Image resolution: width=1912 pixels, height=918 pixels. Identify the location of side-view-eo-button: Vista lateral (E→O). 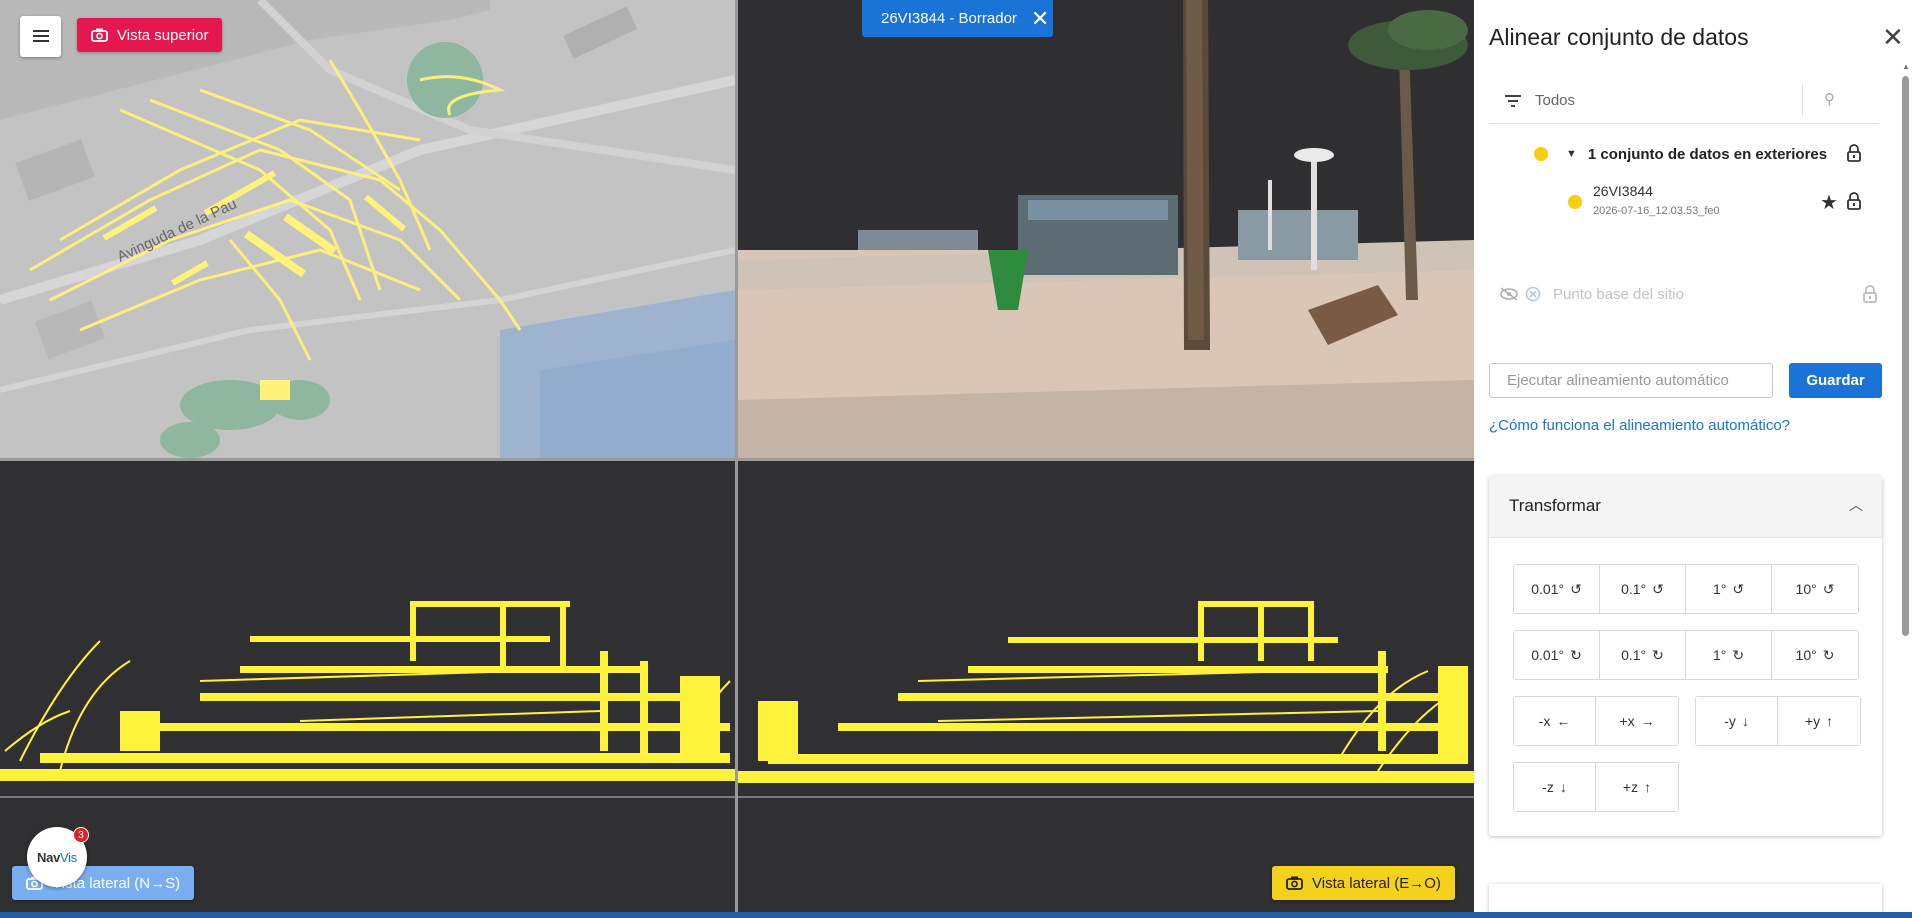
(1363, 883).